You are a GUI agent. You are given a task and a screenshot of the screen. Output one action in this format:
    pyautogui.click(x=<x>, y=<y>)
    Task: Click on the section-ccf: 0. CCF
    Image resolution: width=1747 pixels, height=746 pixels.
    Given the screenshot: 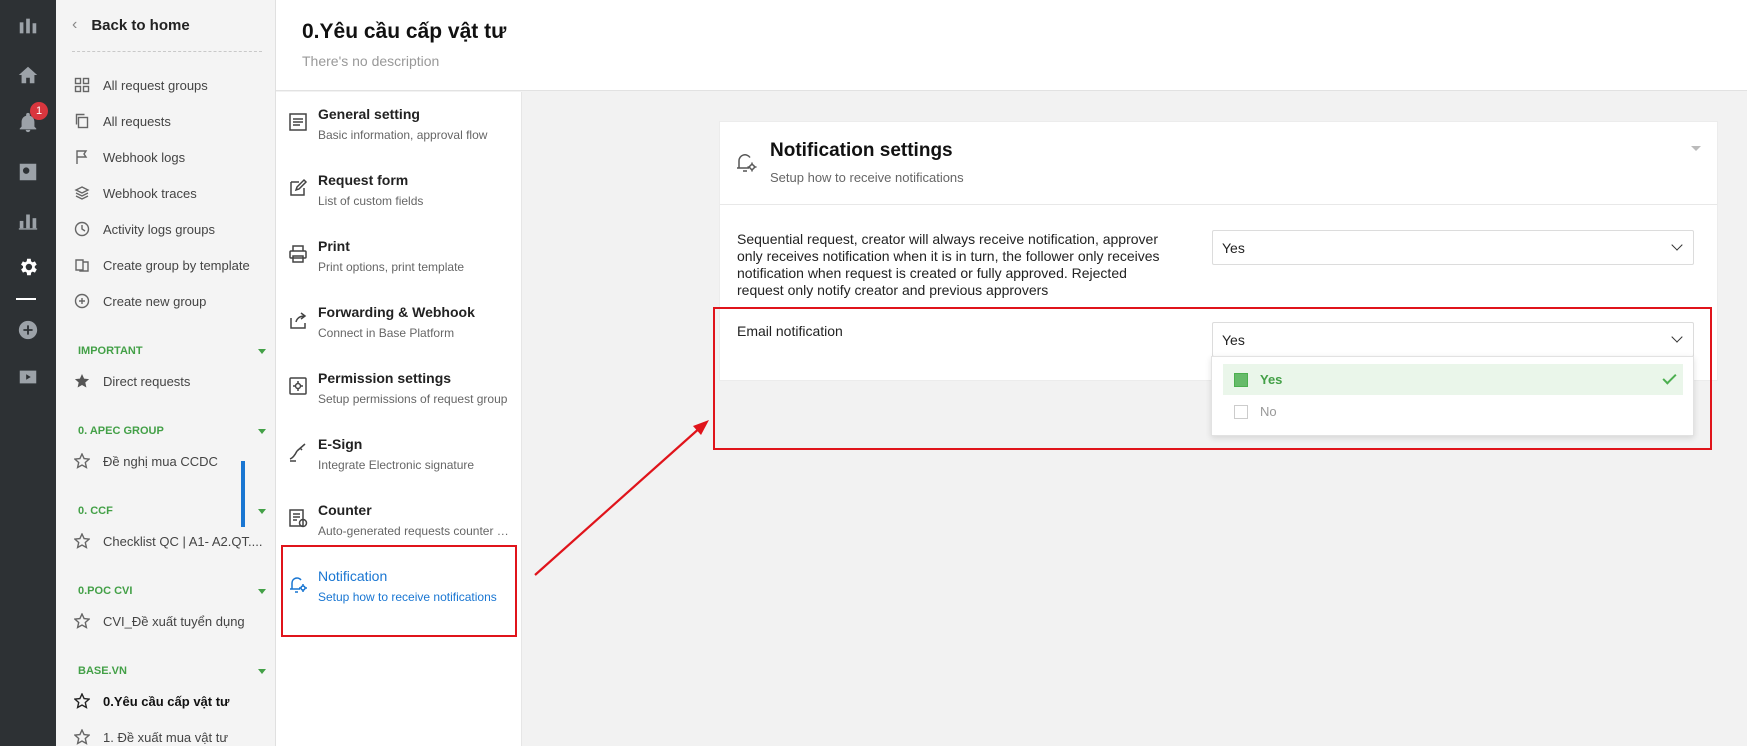 What is the action you would take?
    pyautogui.click(x=172, y=511)
    